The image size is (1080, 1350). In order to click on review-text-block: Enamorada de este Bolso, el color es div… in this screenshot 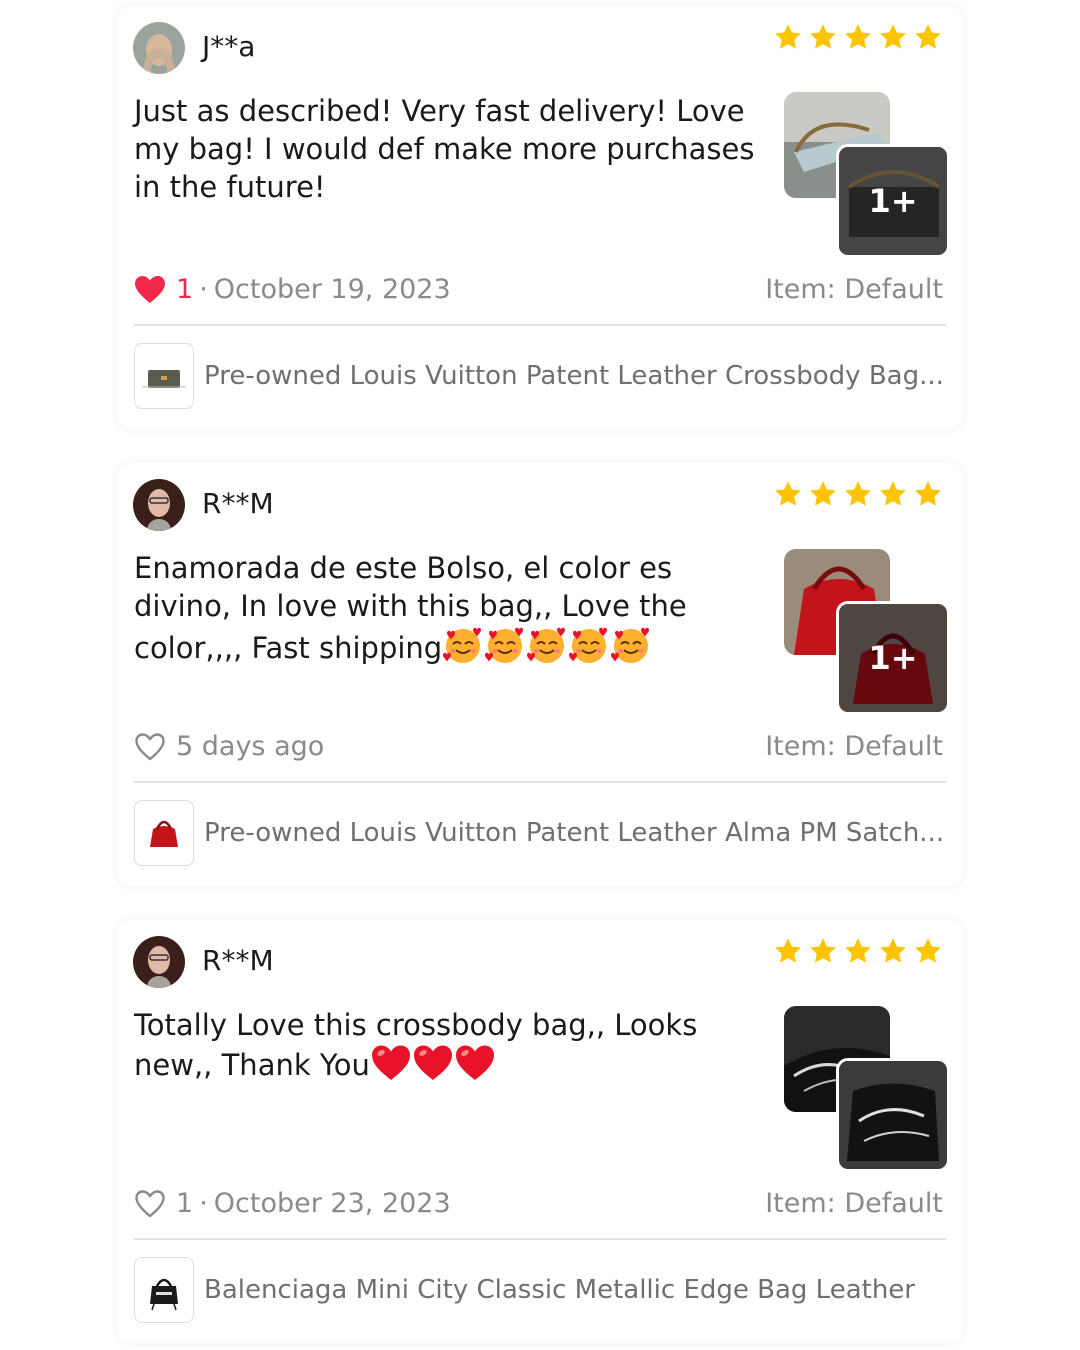, I will do `click(450, 608)`.